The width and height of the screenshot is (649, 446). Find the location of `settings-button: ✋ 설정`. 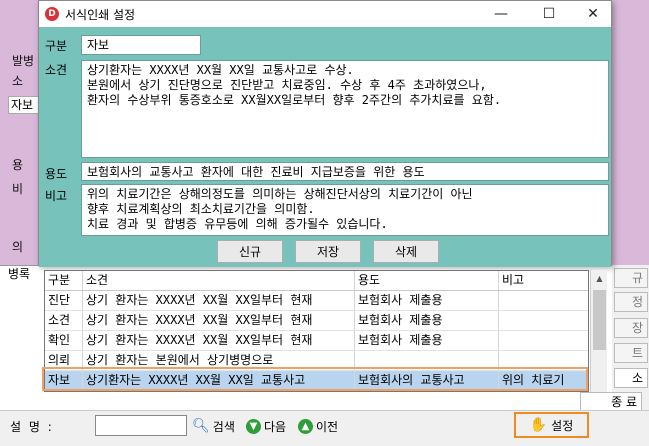

settings-button: ✋ 설정 is located at coordinates (551, 425).